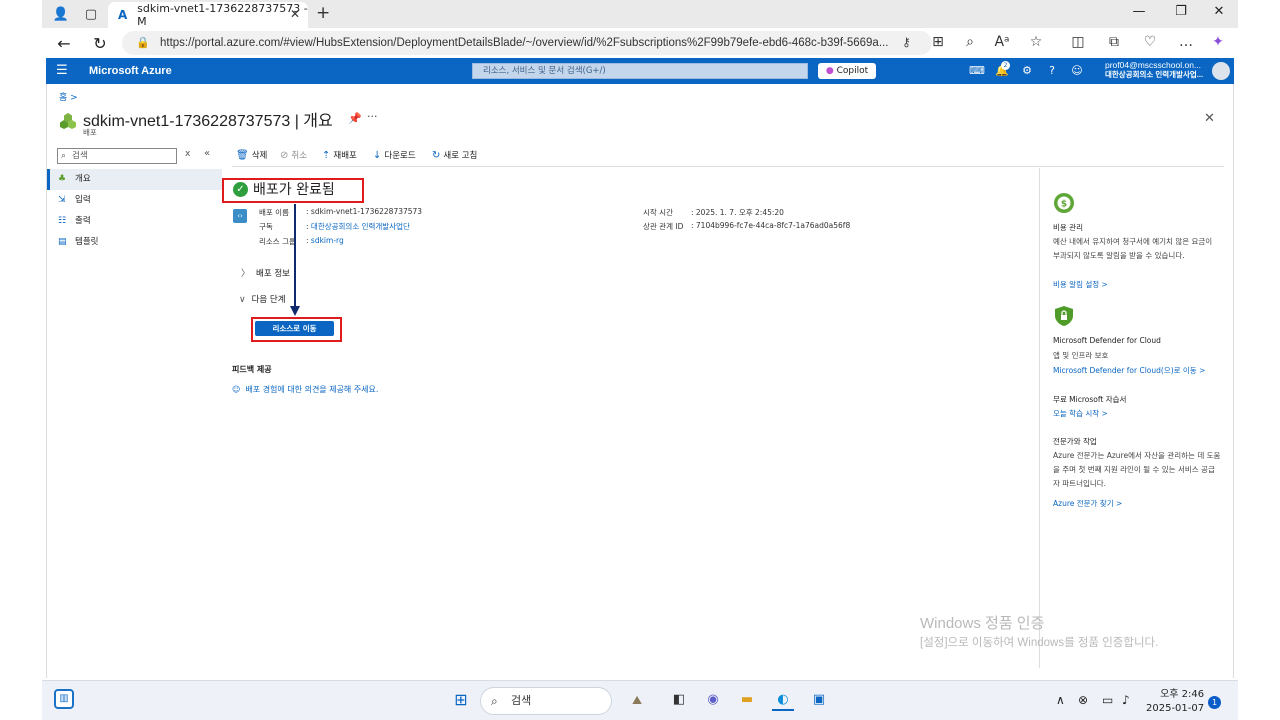 Image resolution: width=1280 pixels, height=720 pixels. I want to click on sidebar-item-template: ▤ 템플릿, so click(134, 242).